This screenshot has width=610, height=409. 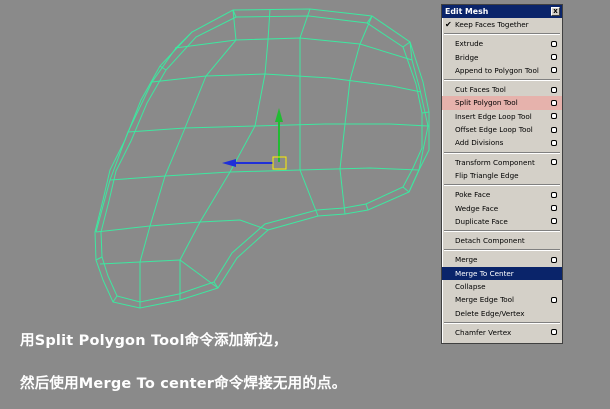 I want to click on menu-item-label: Keep Faces Together, so click(x=492, y=24).